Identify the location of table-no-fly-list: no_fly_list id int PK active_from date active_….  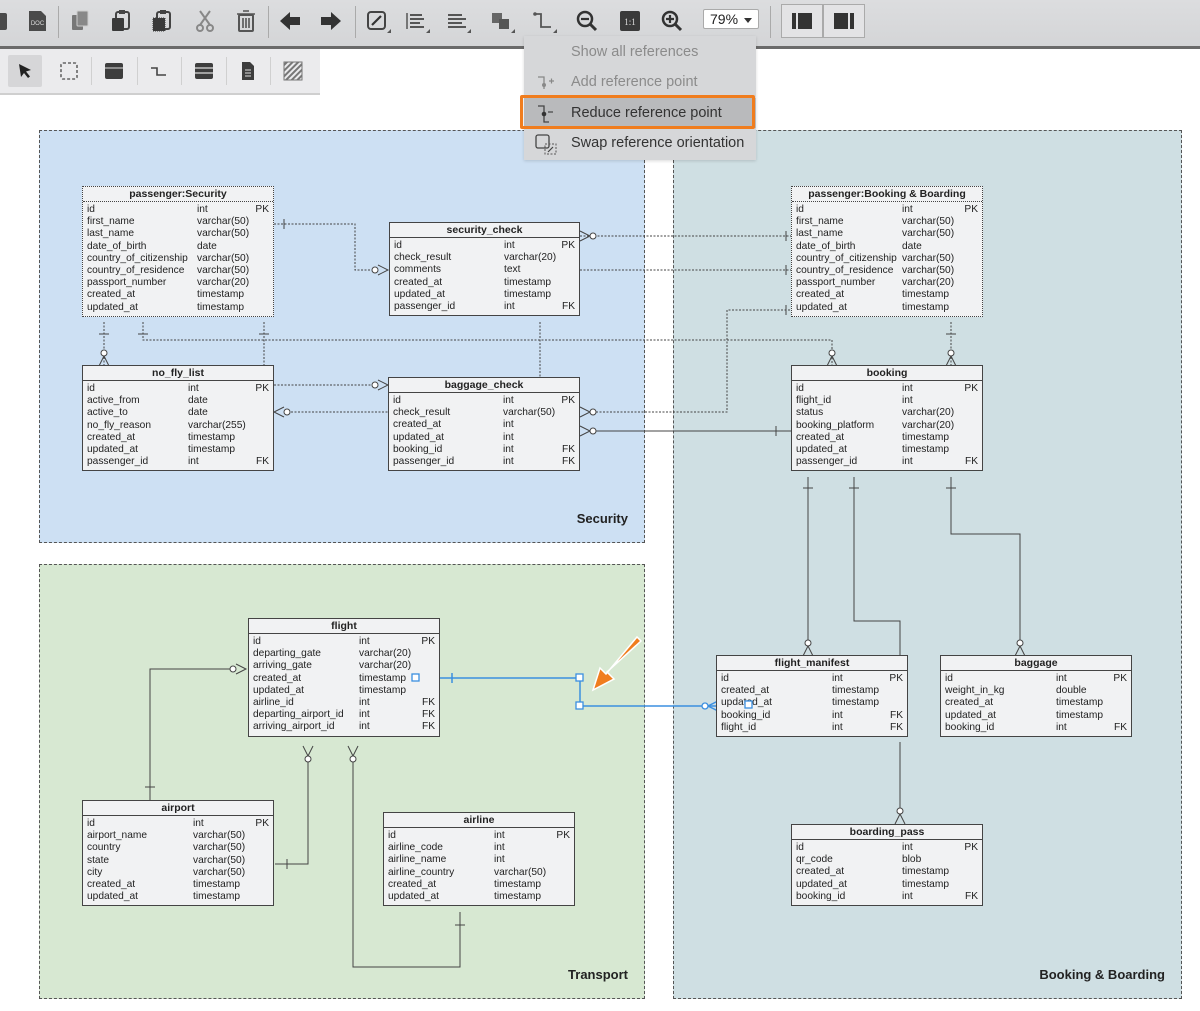
(178, 418).